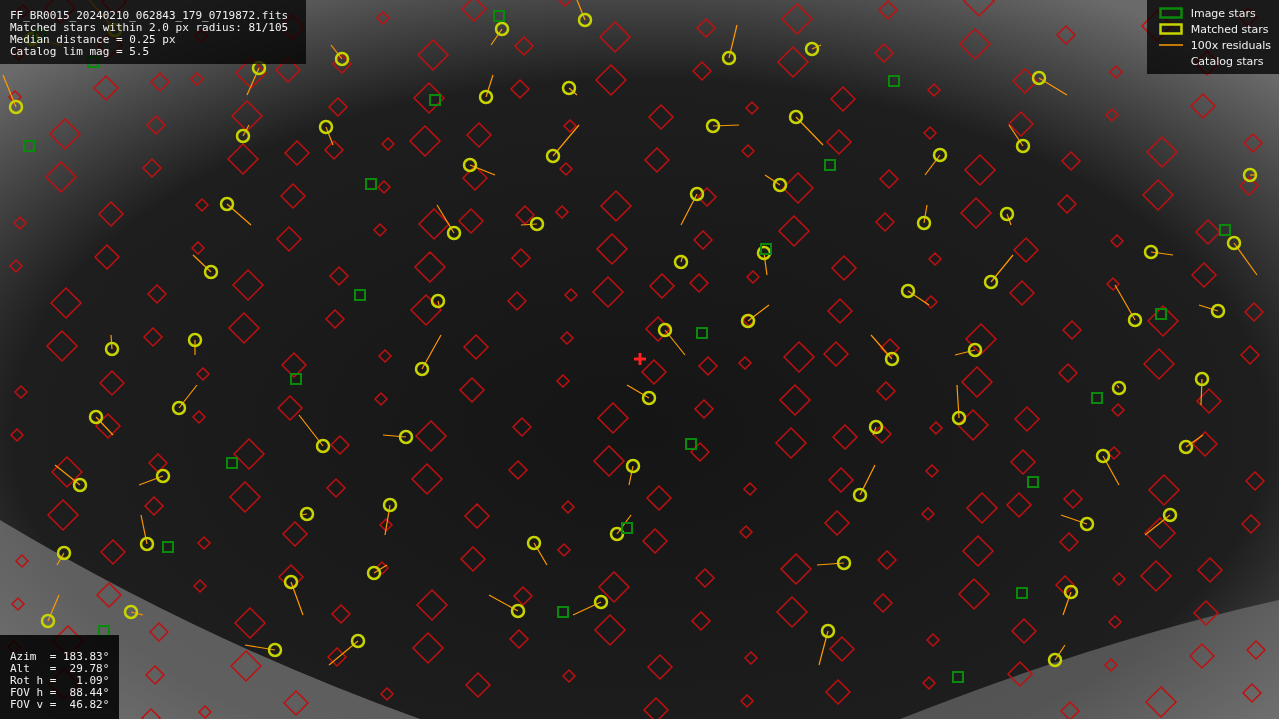  Describe the element at coordinates (60, 657) in the screenshot. I see `pointing-line: Azim = 183.83°` at that location.